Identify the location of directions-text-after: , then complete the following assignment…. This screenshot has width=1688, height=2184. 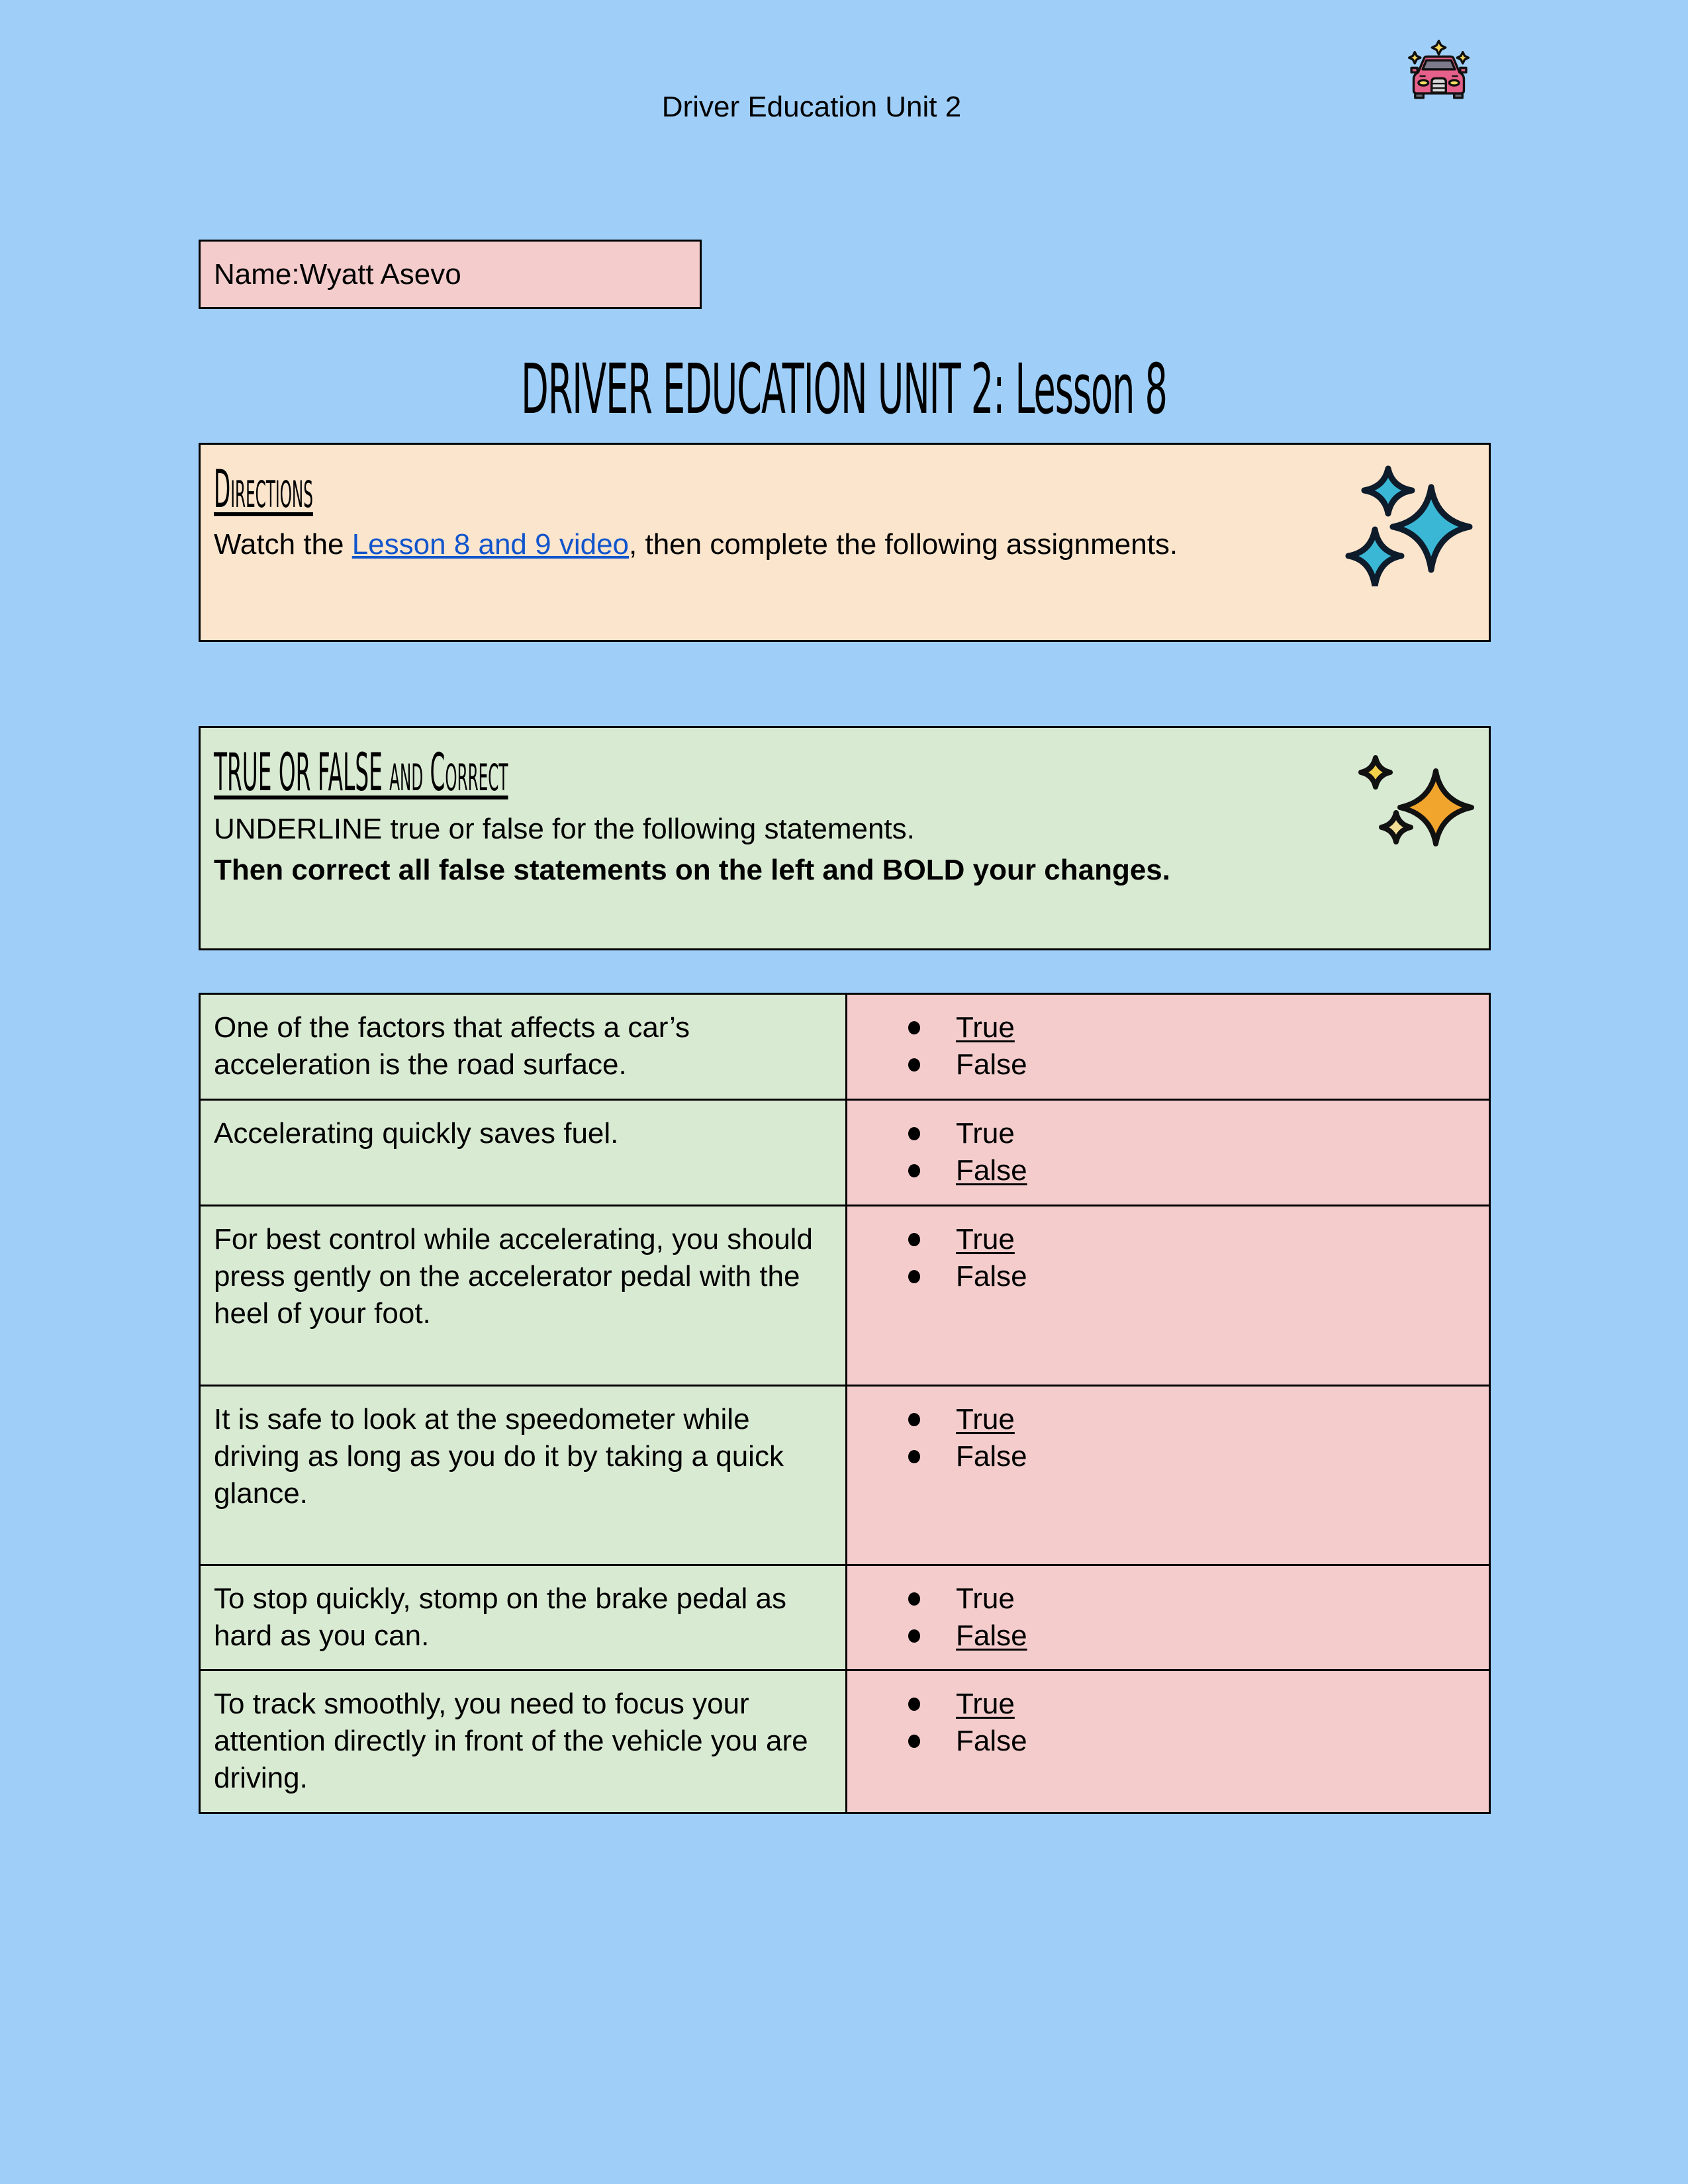
(903, 544).